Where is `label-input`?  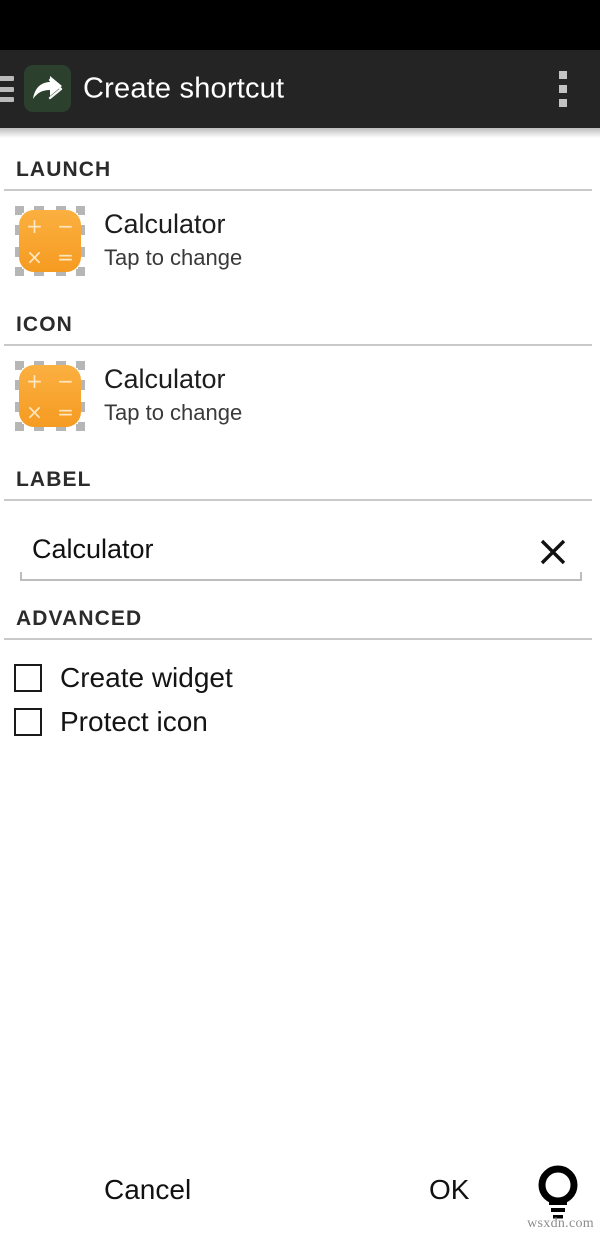 label-input is located at coordinates (275, 552).